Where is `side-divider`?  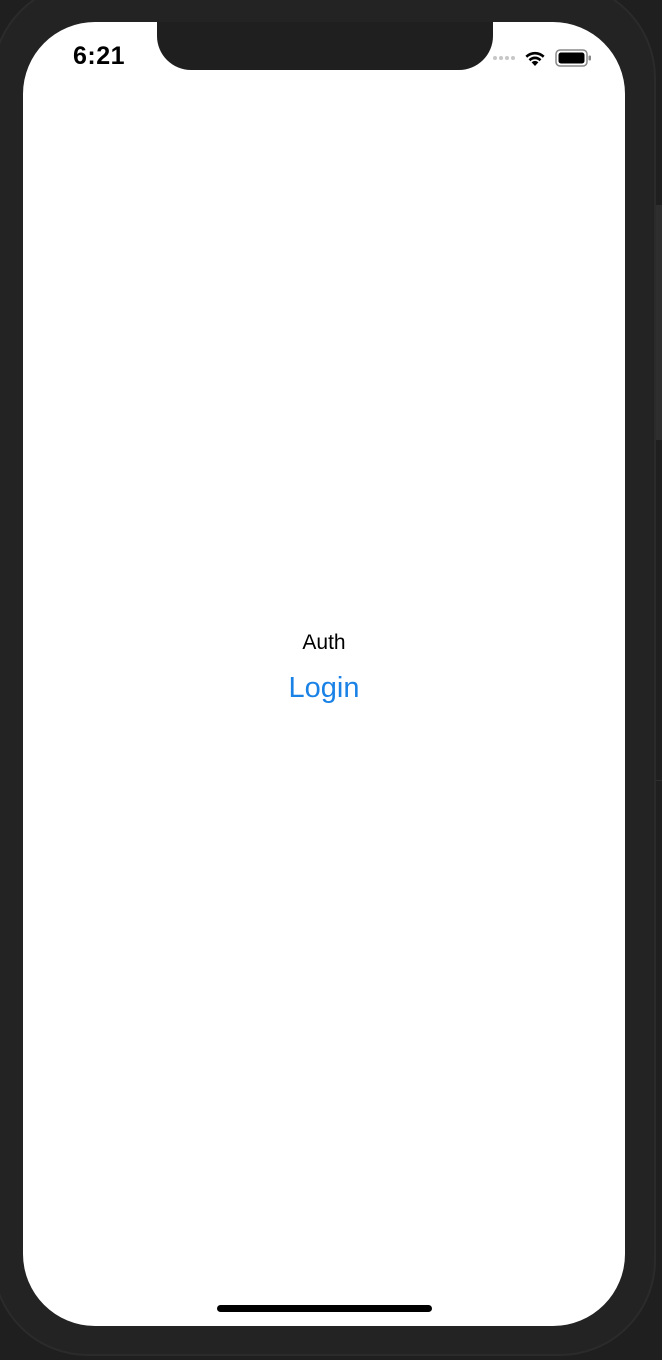 side-divider is located at coordinates (659, 780).